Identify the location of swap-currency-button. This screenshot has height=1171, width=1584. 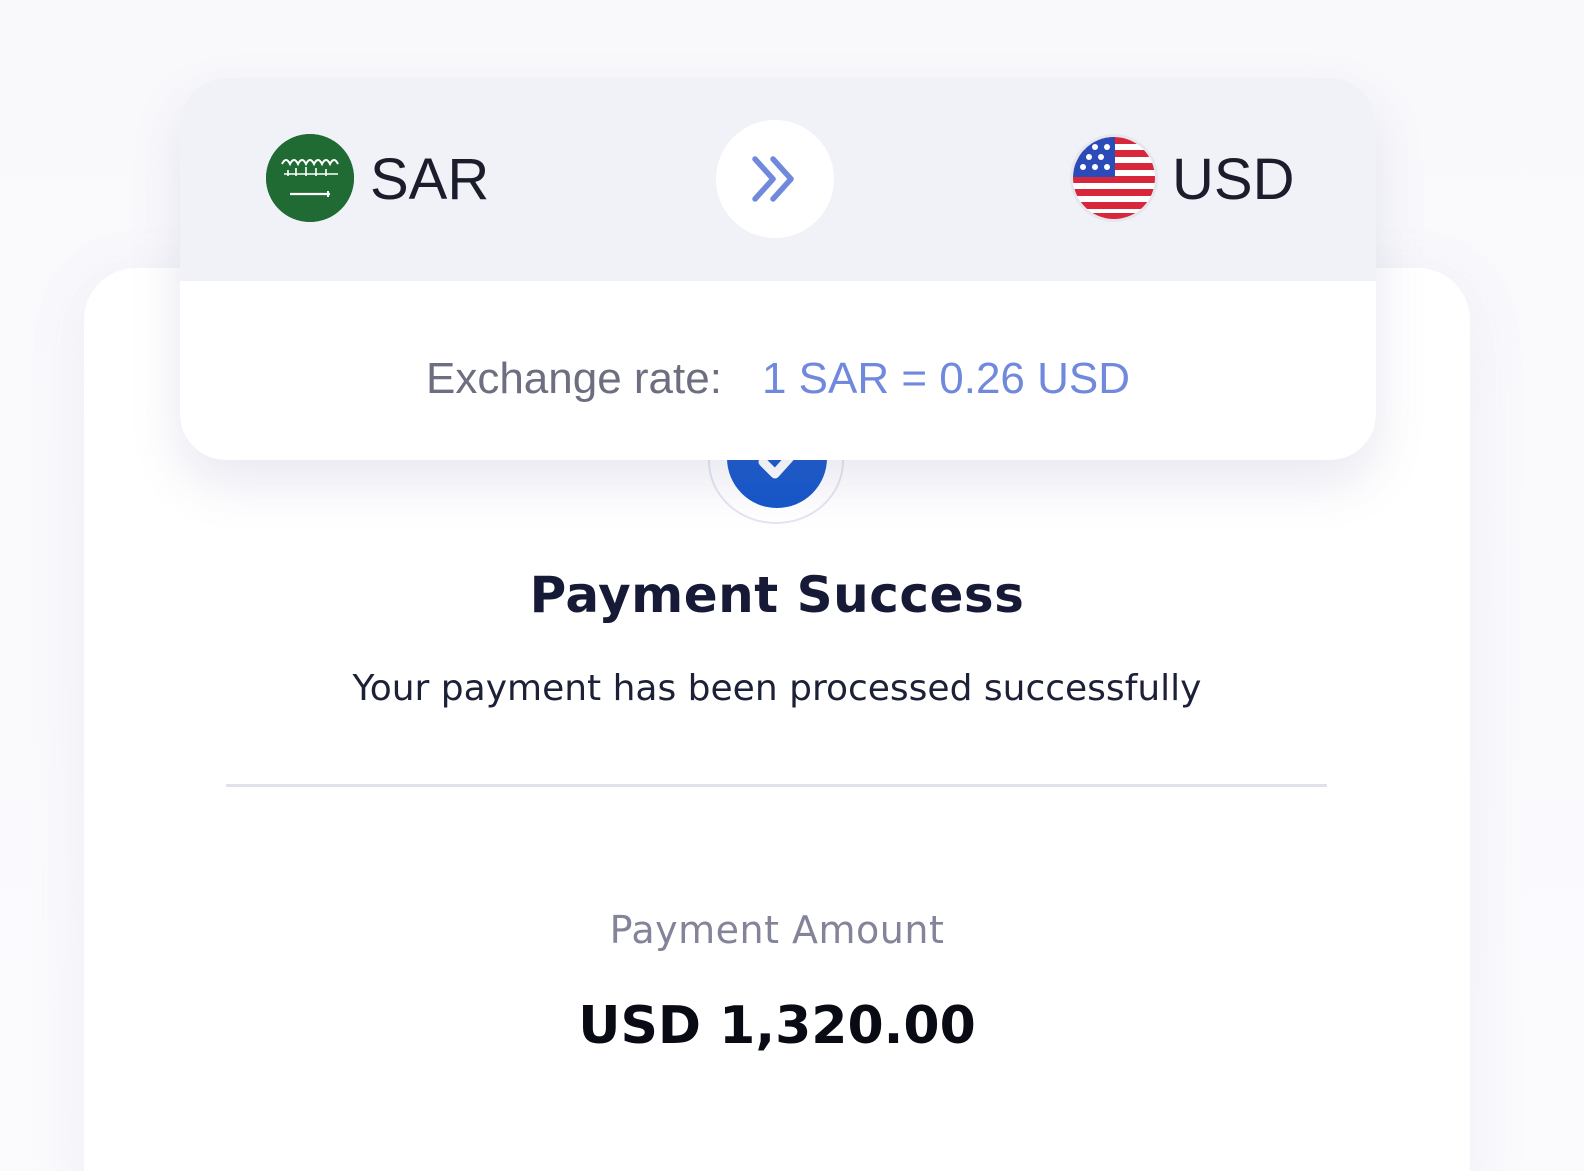
(775, 179).